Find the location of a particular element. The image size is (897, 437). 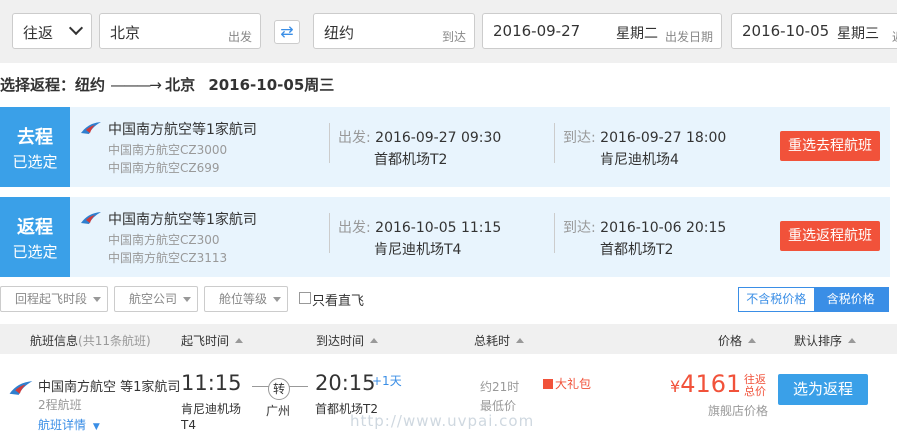

sort-price-label: 价格 is located at coordinates (730, 341).